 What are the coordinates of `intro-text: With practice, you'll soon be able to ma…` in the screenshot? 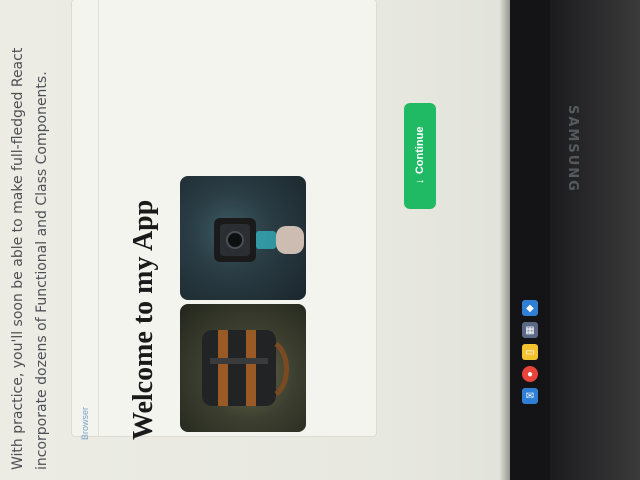 It's located at (30, 258).